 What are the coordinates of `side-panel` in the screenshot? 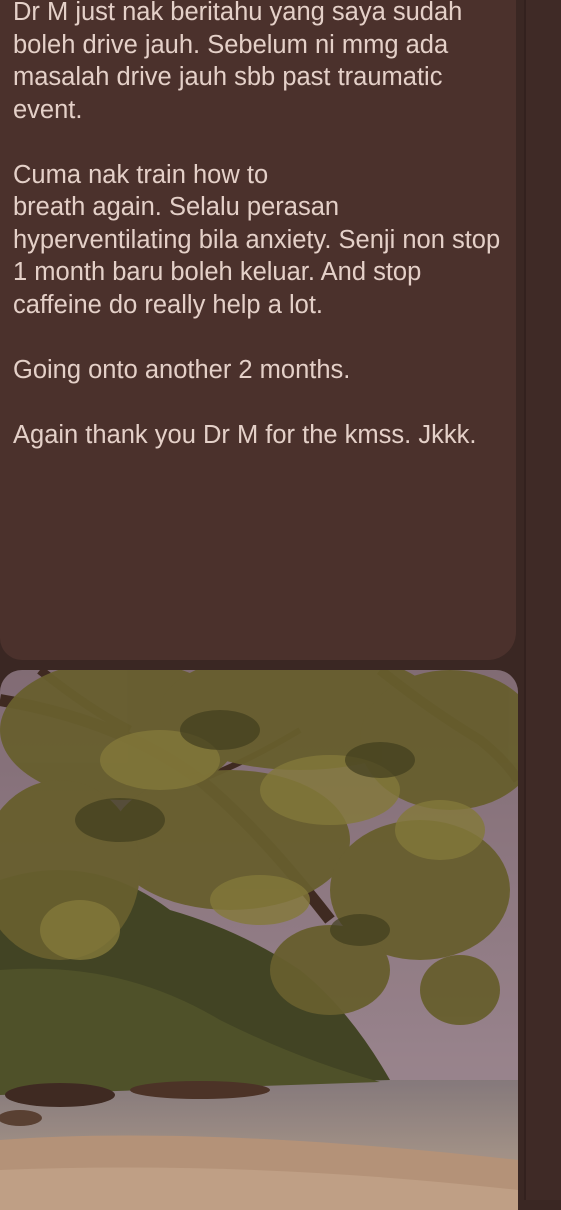 It's located at (542, 600).